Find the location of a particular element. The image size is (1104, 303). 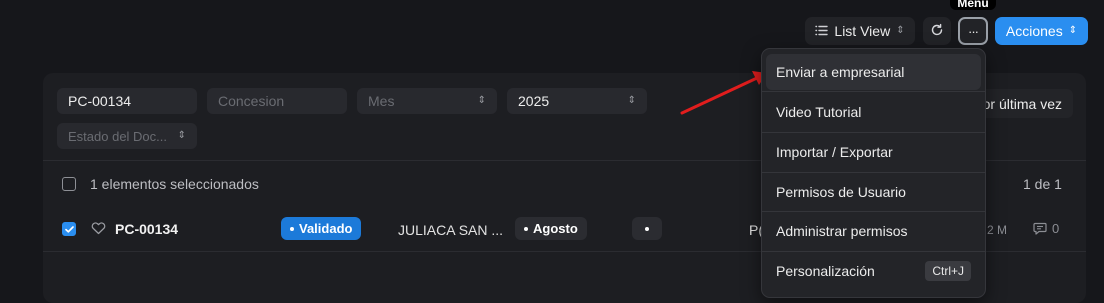

row-id: PC-00134 is located at coordinates (146, 229).